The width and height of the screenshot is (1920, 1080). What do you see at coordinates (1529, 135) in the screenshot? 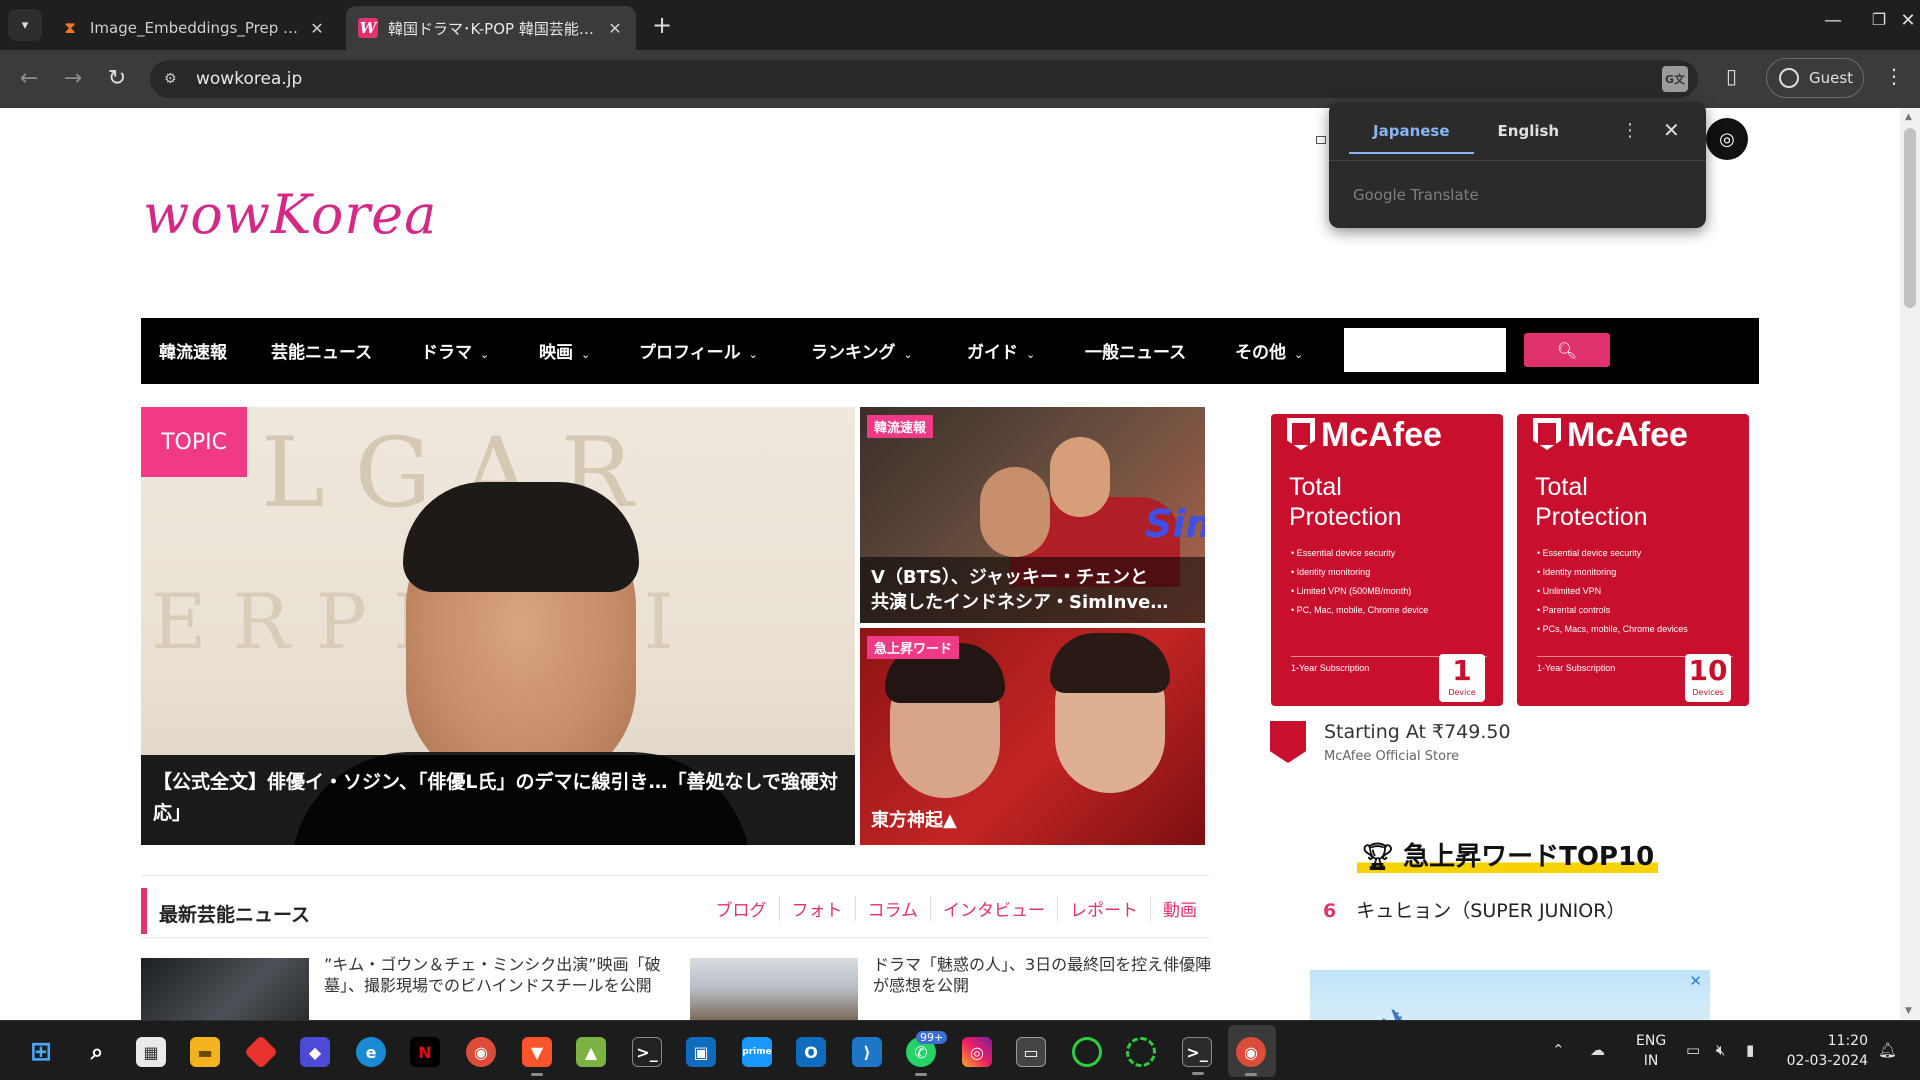
I see `tab-english: English` at bounding box center [1529, 135].